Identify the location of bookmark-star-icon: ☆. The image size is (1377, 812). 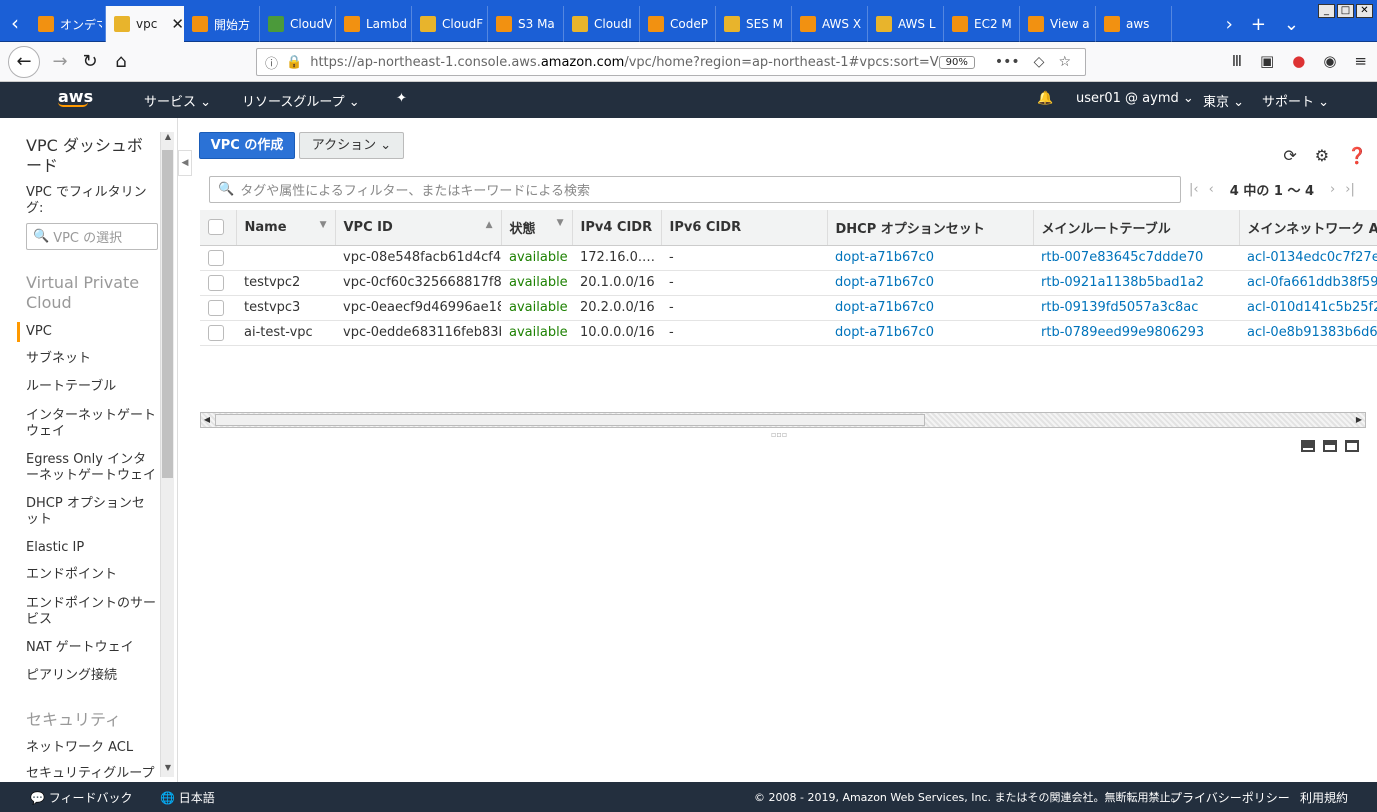
(1064, 62).